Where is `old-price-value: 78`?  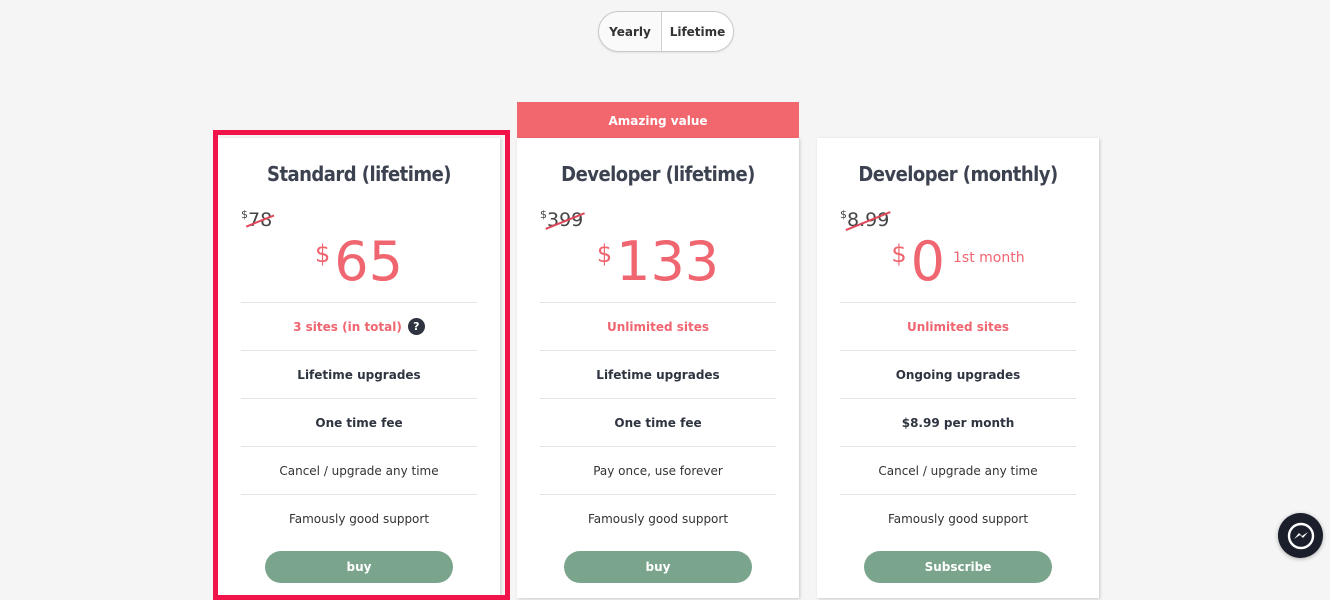 old-price-value: 78 is located at coordinates (260, 220).